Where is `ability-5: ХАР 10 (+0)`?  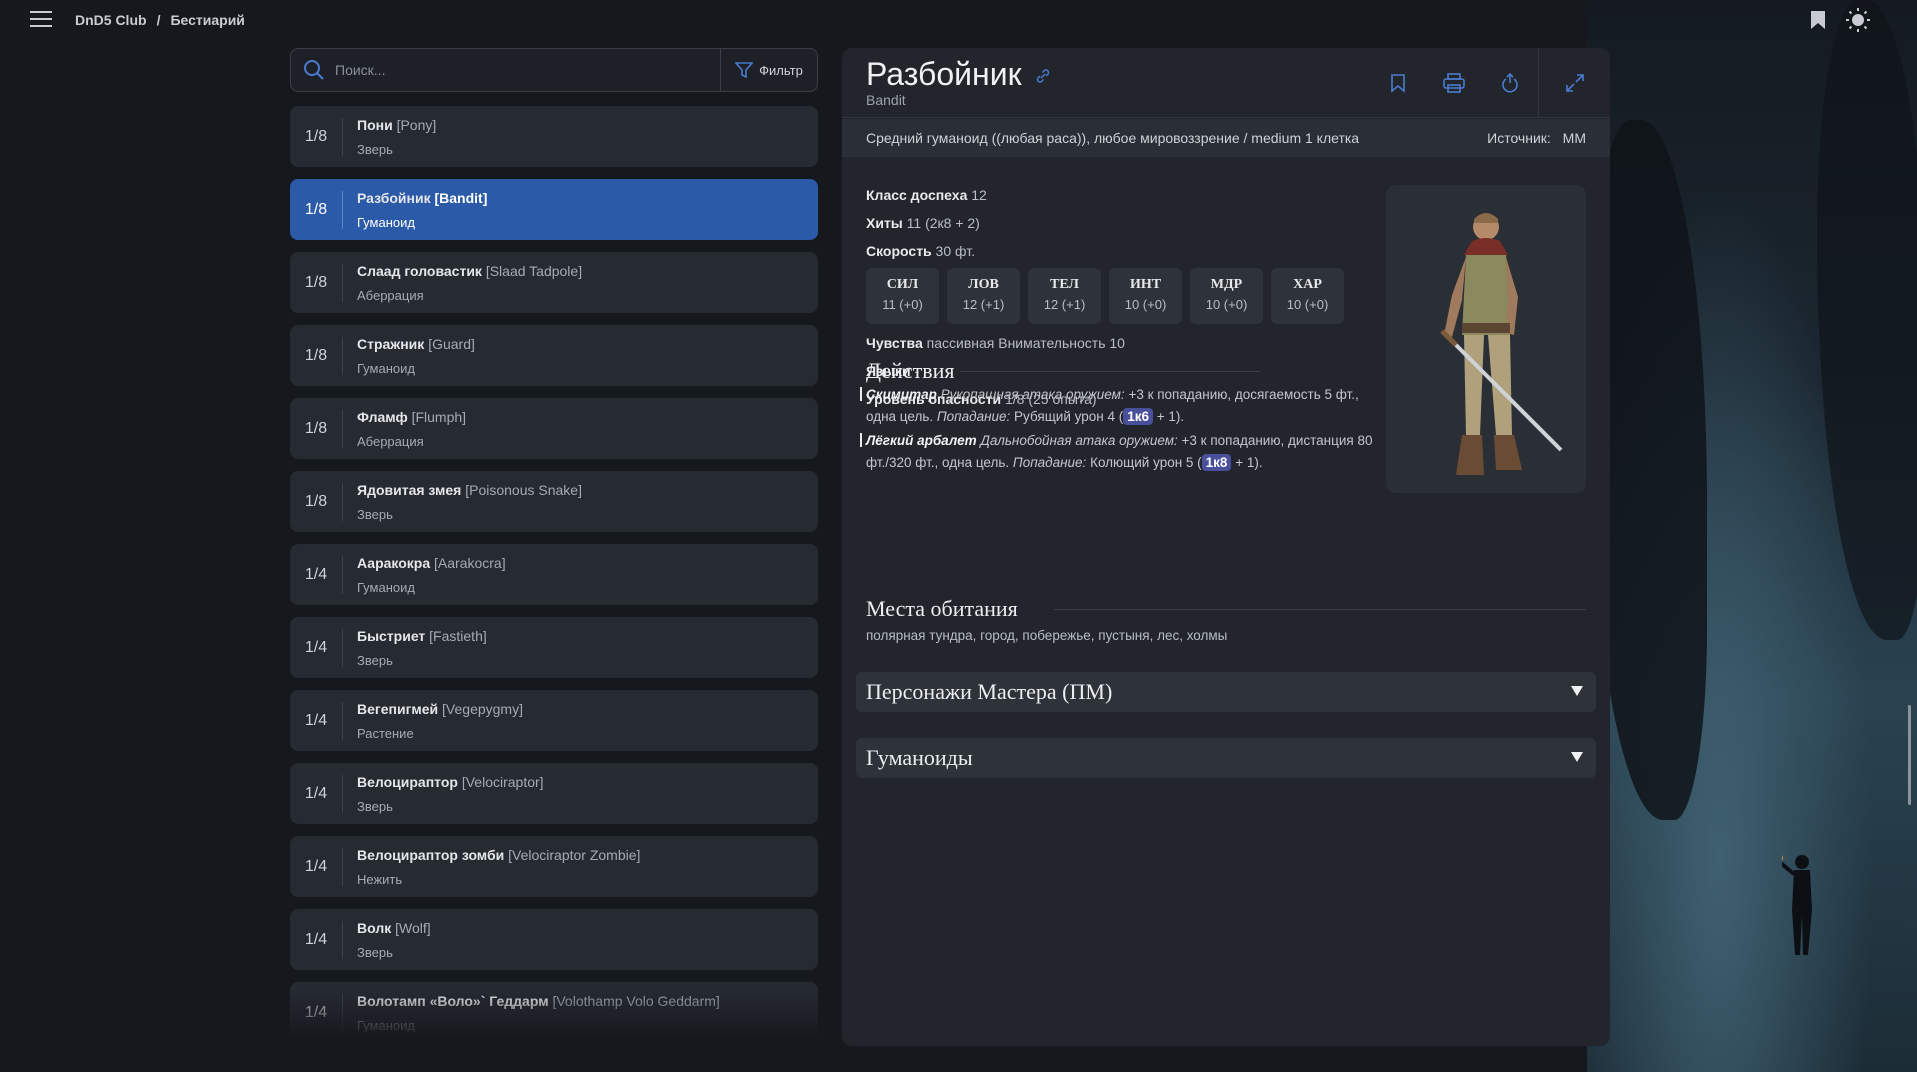 ability-5: ХАР 10 (+0) is located at coordinates (1307, 296).